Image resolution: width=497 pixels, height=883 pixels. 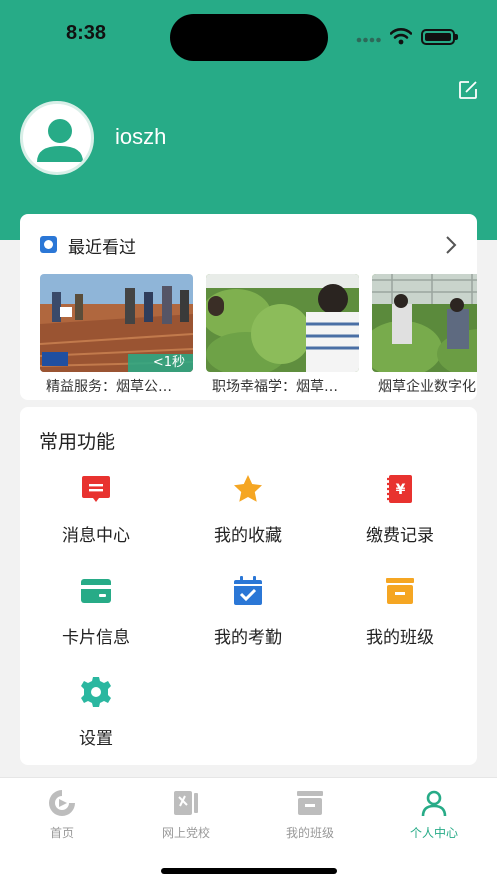 I want to click on recent-item: 烟草企业数字化, so click(x=424, y=334).